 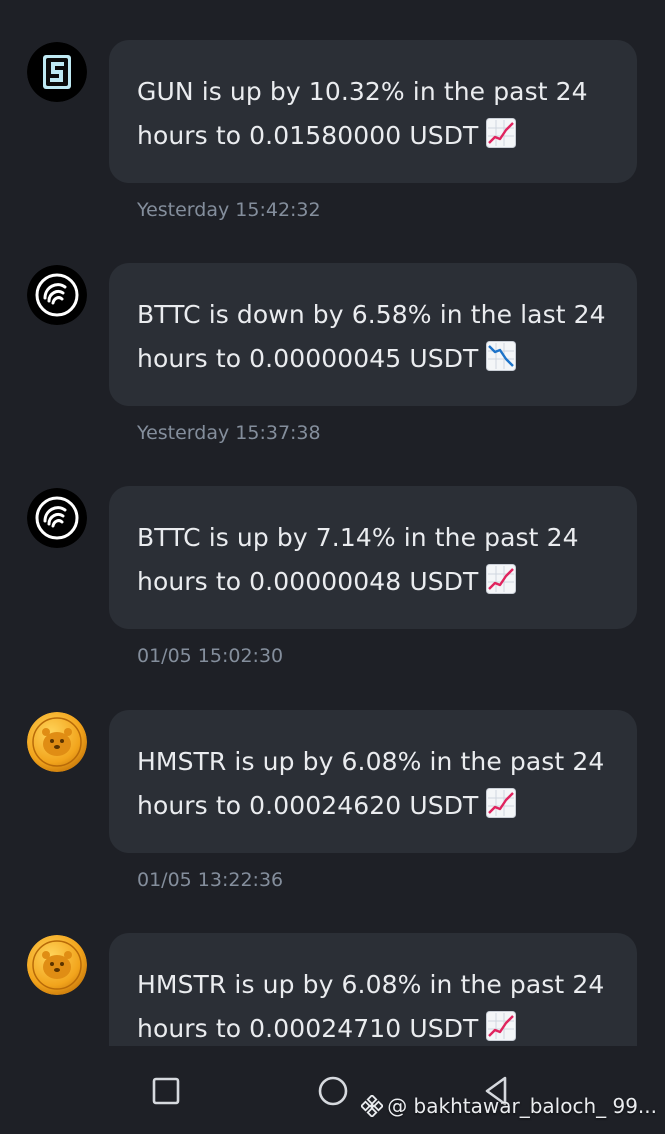 What do you see at coordinates (372, 1106) in the screenshot?
I see `binance-logo-icon` at bounding box center [372, 1106].